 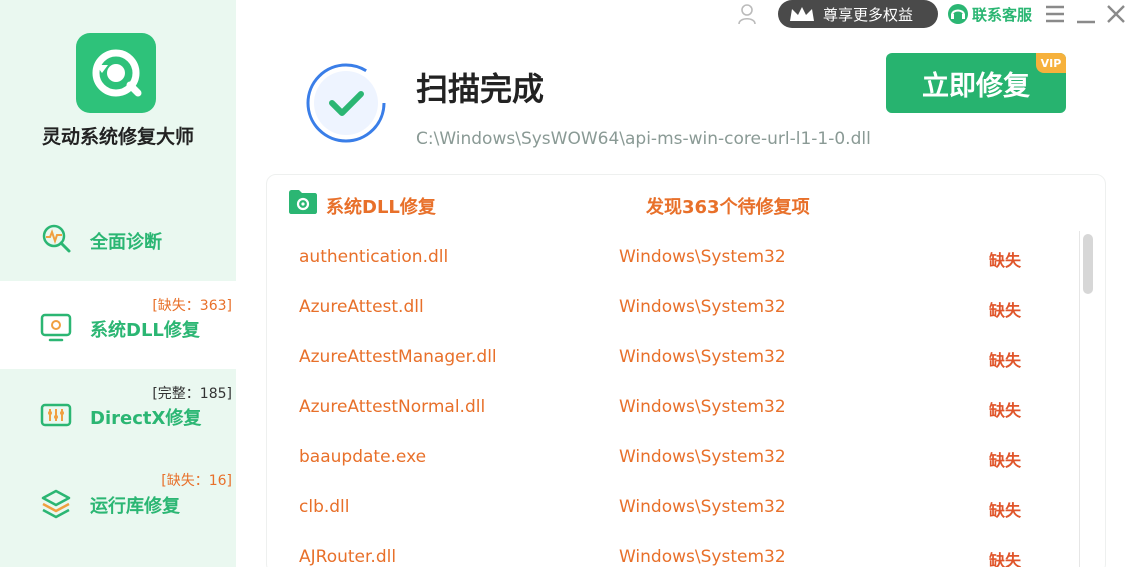 What do you see at coordinates (135, 506) in the screenshot?
I see `sidebar-item-label: 运行库修复` at bounding box center [135, 506].